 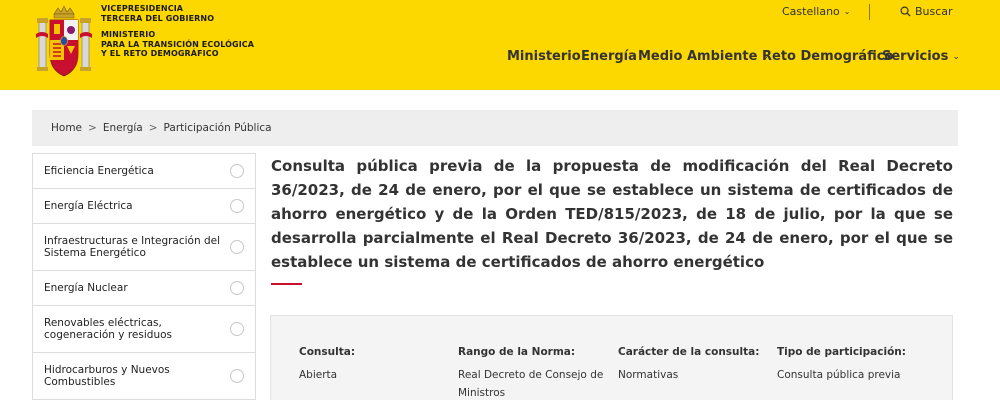 I want to click on info-label: Carácter de la consulta:, so click(x=689, y=352).